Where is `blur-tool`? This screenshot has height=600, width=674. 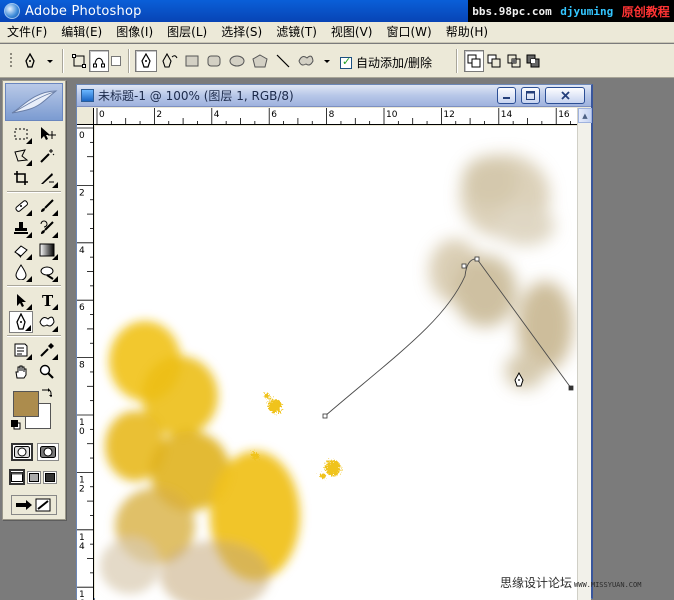 blur-tool is located at coordinates (21, 272).